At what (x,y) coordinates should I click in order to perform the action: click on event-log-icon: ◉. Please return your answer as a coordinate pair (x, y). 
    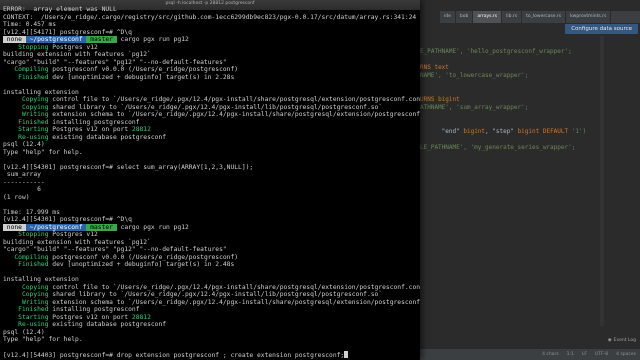
    Looking at the image, I should click on (609, 340).